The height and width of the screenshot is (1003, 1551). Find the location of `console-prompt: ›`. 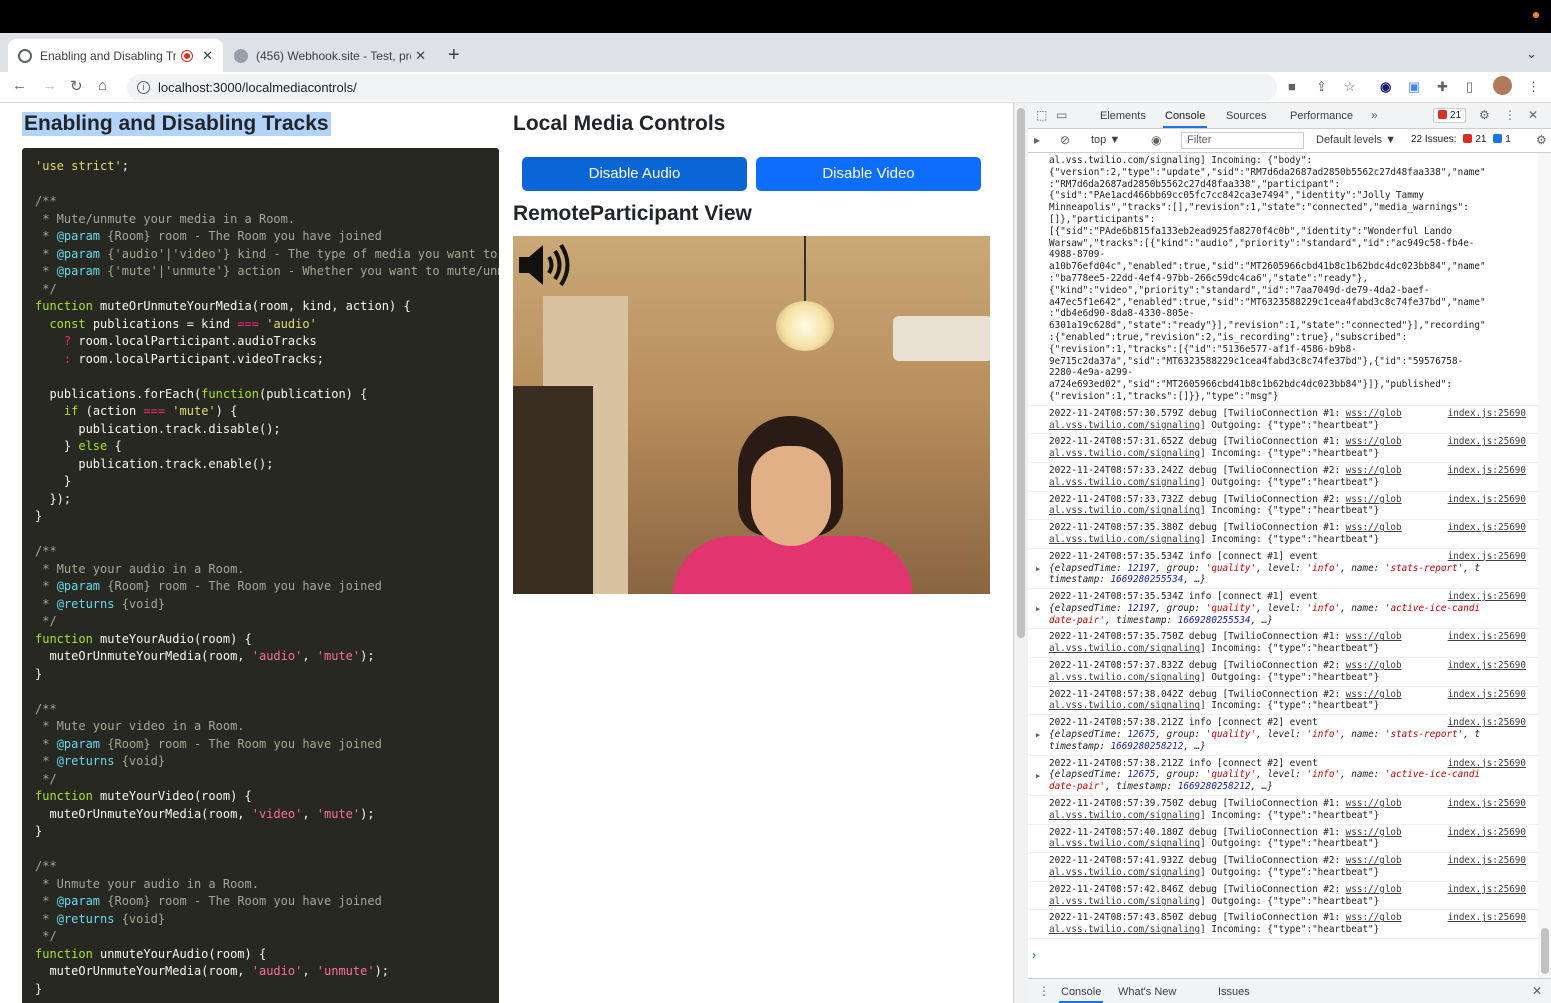

console-prompt: › is located at coordinates (1034, 955).